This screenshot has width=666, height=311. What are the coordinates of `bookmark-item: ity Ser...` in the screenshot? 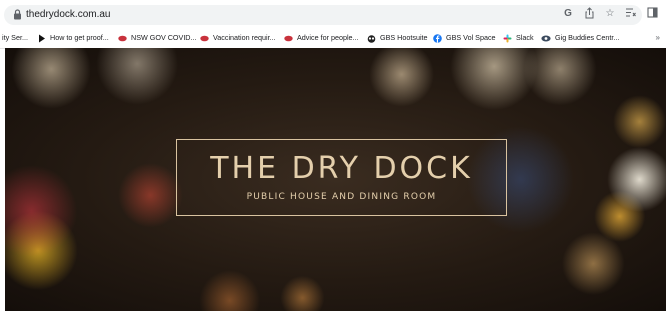 It's located at (15, 38).